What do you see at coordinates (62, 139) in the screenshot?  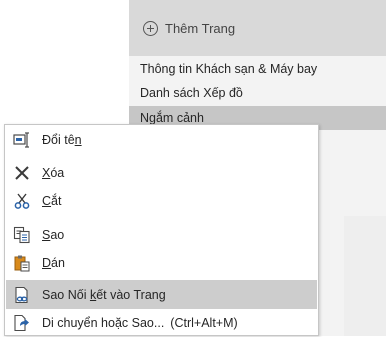 I see `menu-item-rename-label: Đổi tên` at bounding box center [62, 139].